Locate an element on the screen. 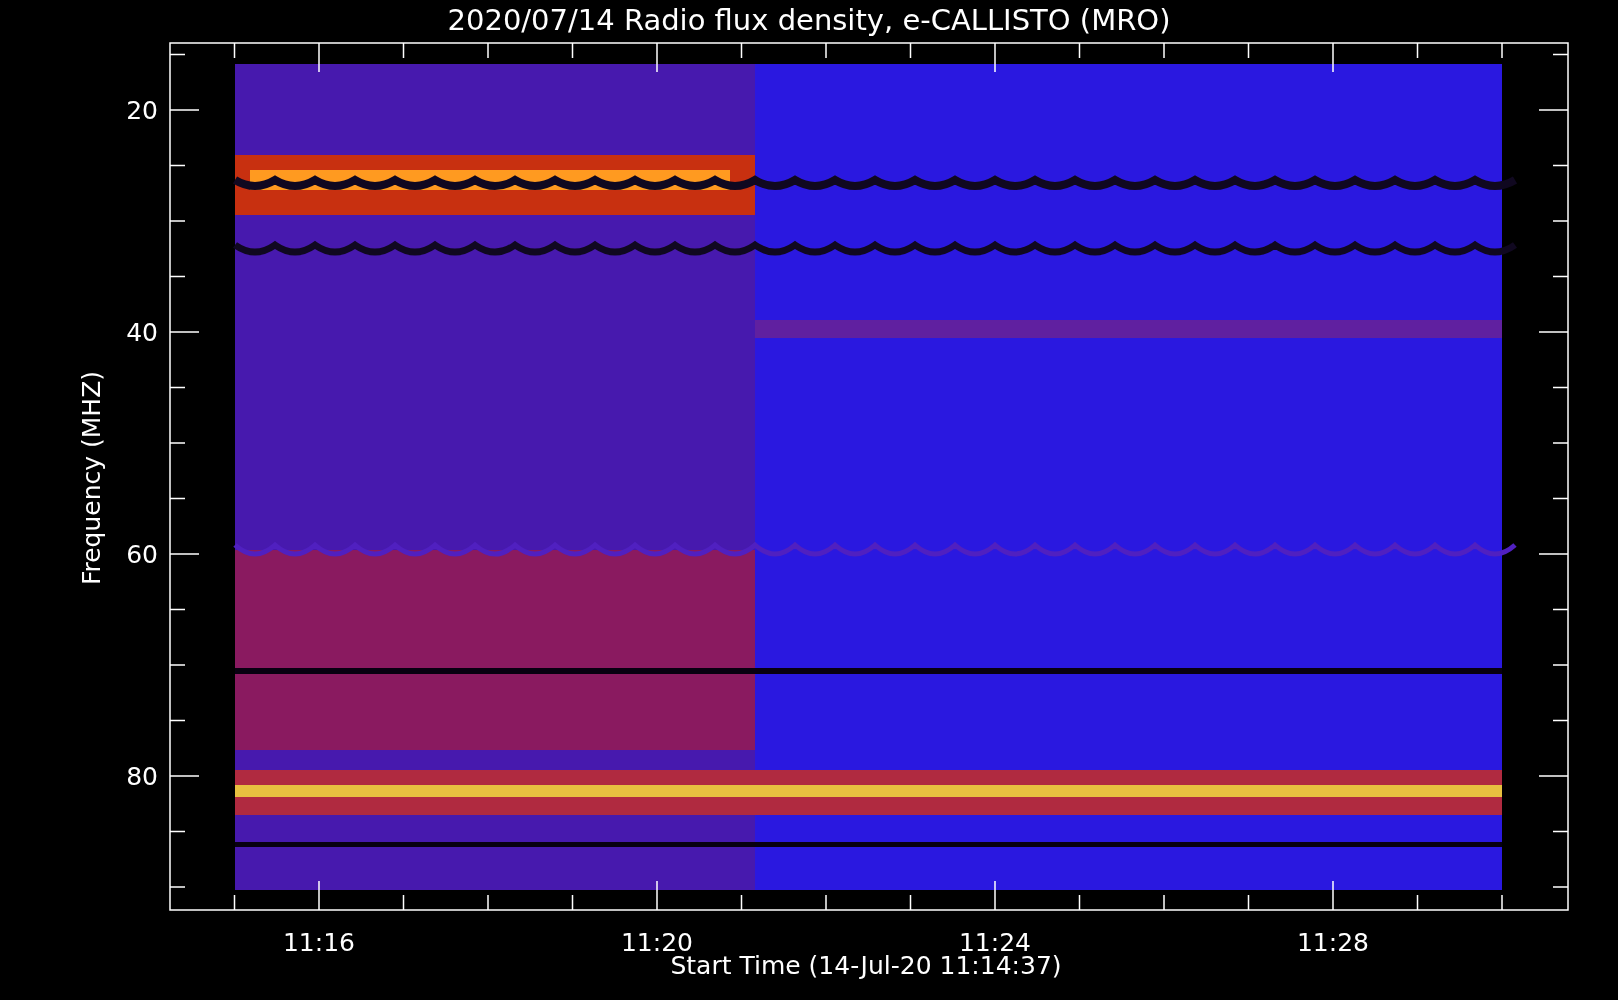  x-tick-label: 11:28 is located at coordinates (1333, 942).